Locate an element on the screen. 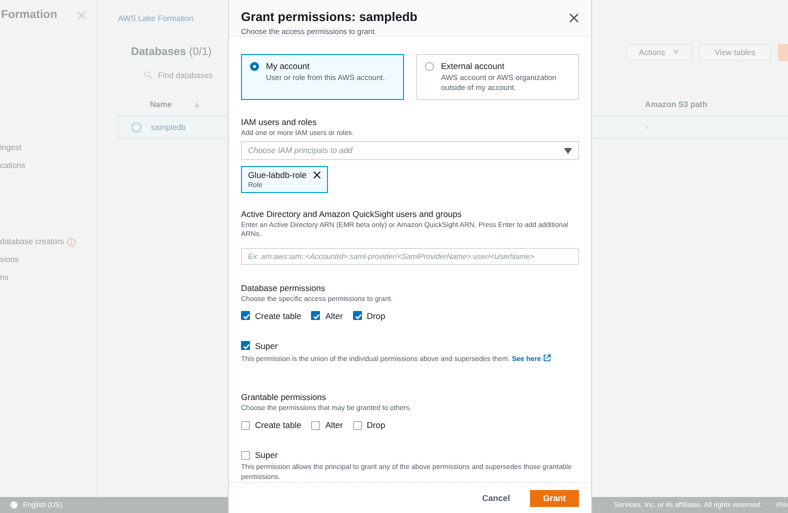 The width and height of the screenshot is (788, 513). panel-title: Databases (0/1) is located at coordinates (171, 52).